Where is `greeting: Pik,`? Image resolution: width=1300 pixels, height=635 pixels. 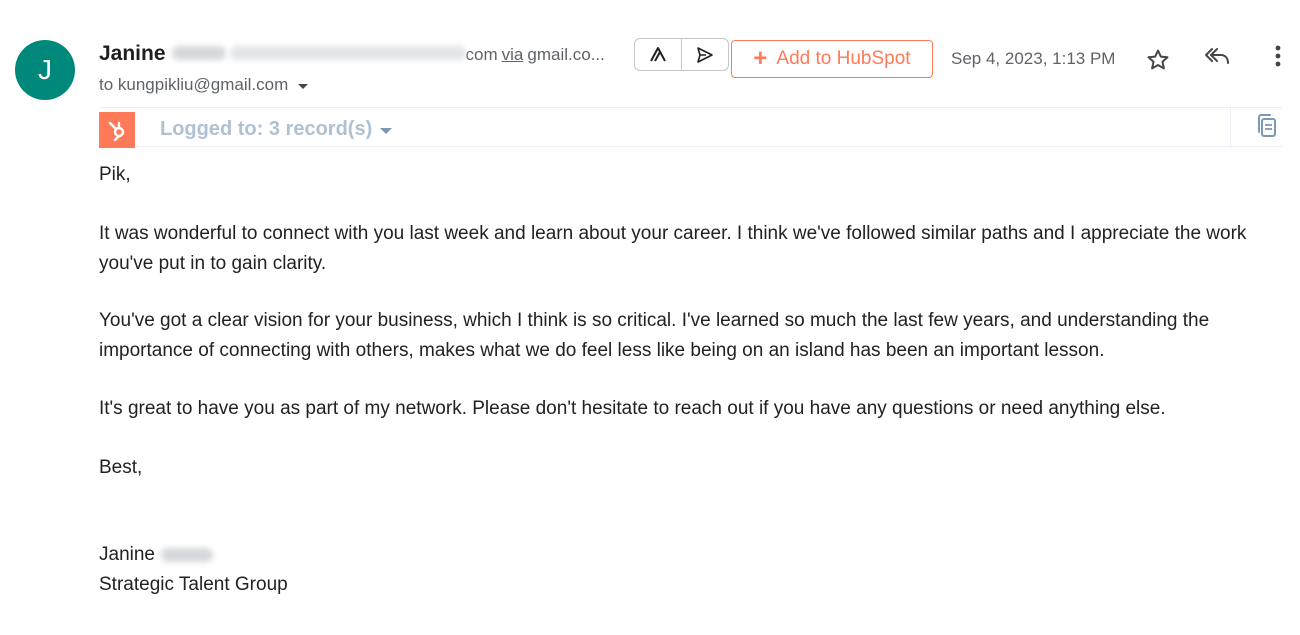
greeting: Pik, is located at coordinates (115, 174).